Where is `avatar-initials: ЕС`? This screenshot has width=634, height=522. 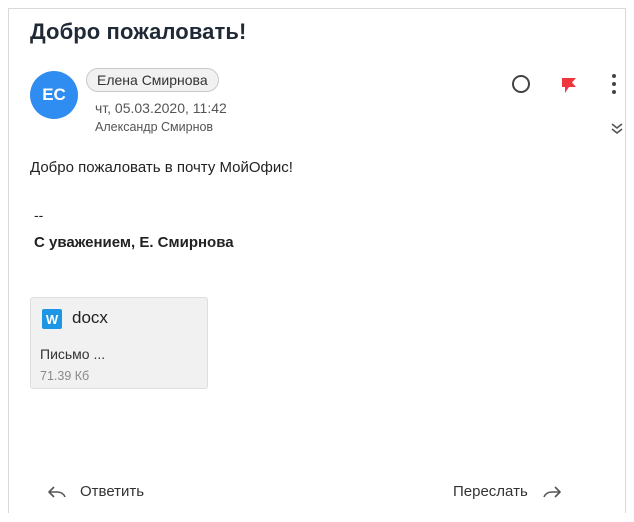 avatar-initials: ЕС is located at coordinates (54, 94).